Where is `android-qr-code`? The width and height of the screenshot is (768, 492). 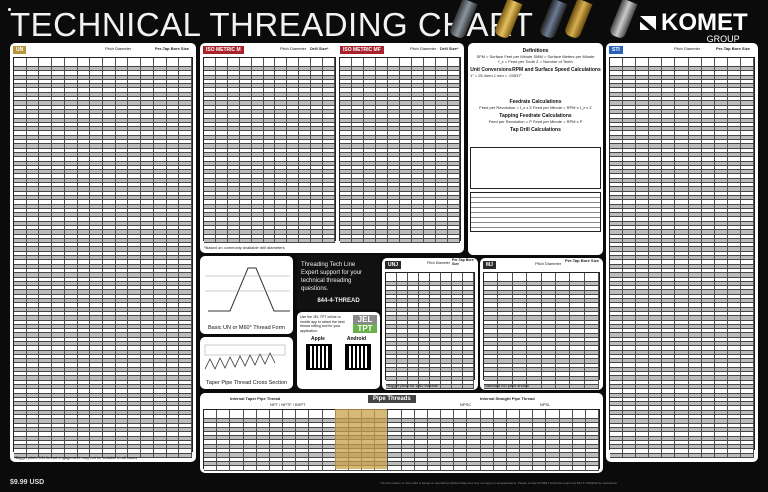
android-qr-code is located at coordinates (357, 357).